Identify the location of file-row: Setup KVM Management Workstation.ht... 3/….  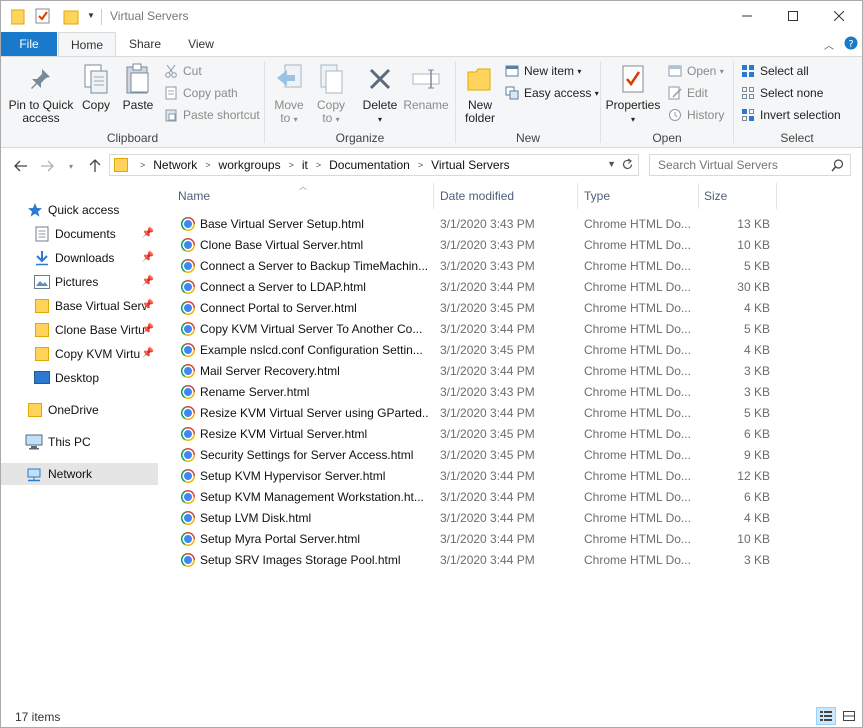
(477, 497).